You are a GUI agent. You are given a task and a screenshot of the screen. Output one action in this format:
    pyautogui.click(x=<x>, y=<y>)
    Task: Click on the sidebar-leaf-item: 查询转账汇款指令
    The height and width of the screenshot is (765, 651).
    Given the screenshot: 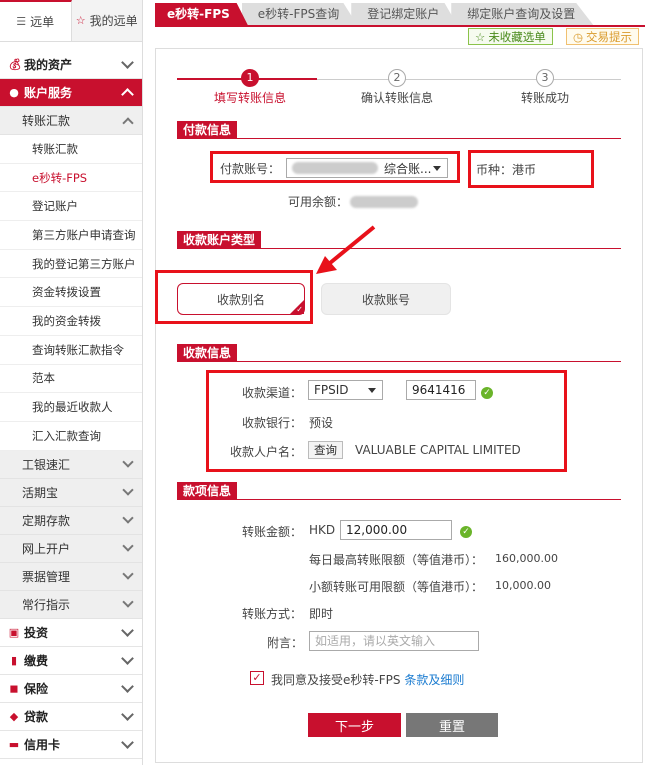 What is the action you would take?
    pyautogui.click(x=71, y=350)
    